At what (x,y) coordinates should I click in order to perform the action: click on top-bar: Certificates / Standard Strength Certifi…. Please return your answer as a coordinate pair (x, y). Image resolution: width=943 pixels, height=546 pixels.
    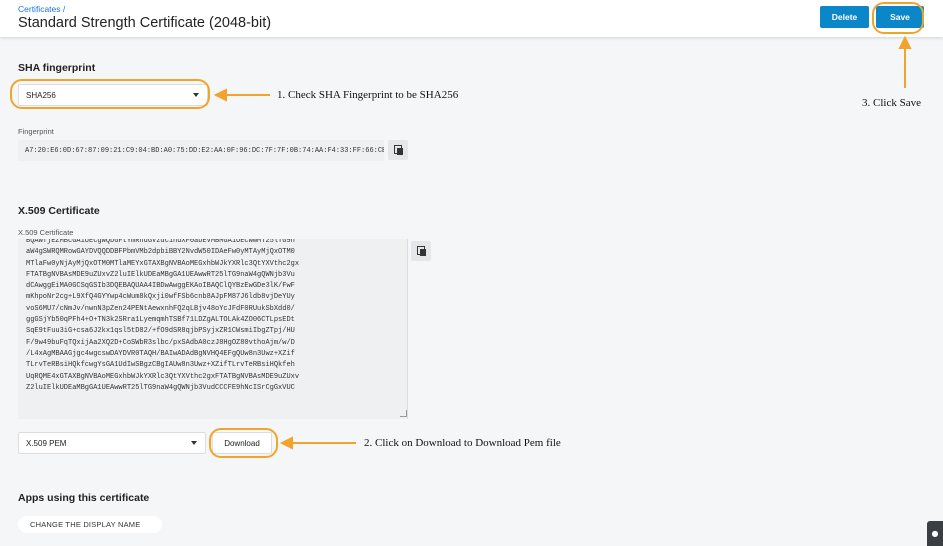
    Looking at the image, I should click on (471, 18).